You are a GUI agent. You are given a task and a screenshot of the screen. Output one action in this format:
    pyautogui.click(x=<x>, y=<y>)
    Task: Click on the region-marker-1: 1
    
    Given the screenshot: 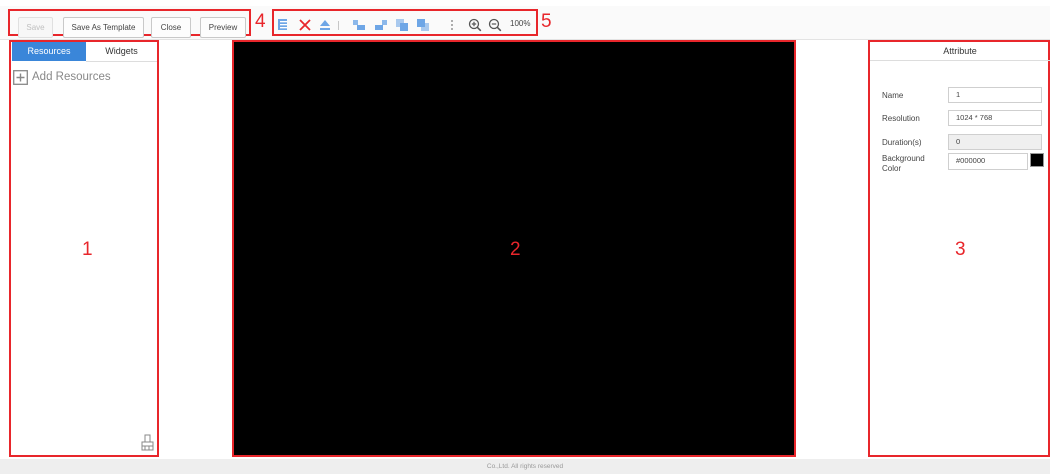 What is the action you would take?
    pyautogui.click(x=87, y=249)
    